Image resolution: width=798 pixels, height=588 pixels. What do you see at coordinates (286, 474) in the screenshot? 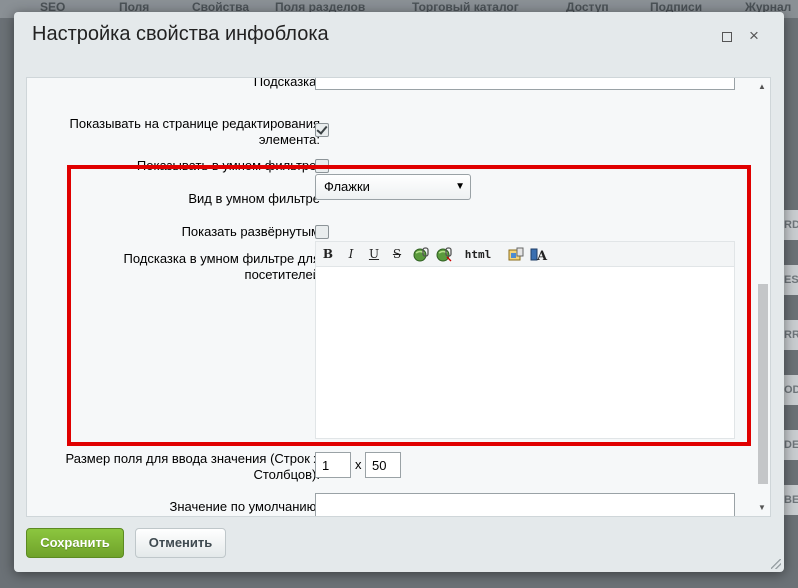
I see `field-size-label-line2: Столбцов):` at bounding box center [286, 474].